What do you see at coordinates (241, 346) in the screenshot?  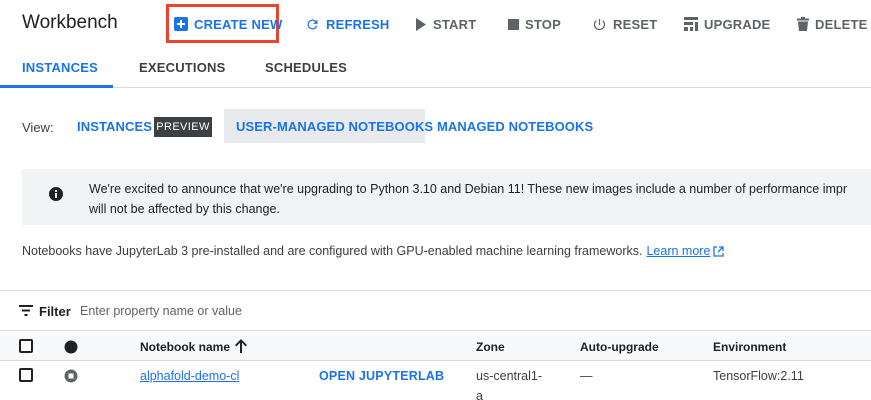 I see `sort-ascending-icon` at bounding box center [241, 346].